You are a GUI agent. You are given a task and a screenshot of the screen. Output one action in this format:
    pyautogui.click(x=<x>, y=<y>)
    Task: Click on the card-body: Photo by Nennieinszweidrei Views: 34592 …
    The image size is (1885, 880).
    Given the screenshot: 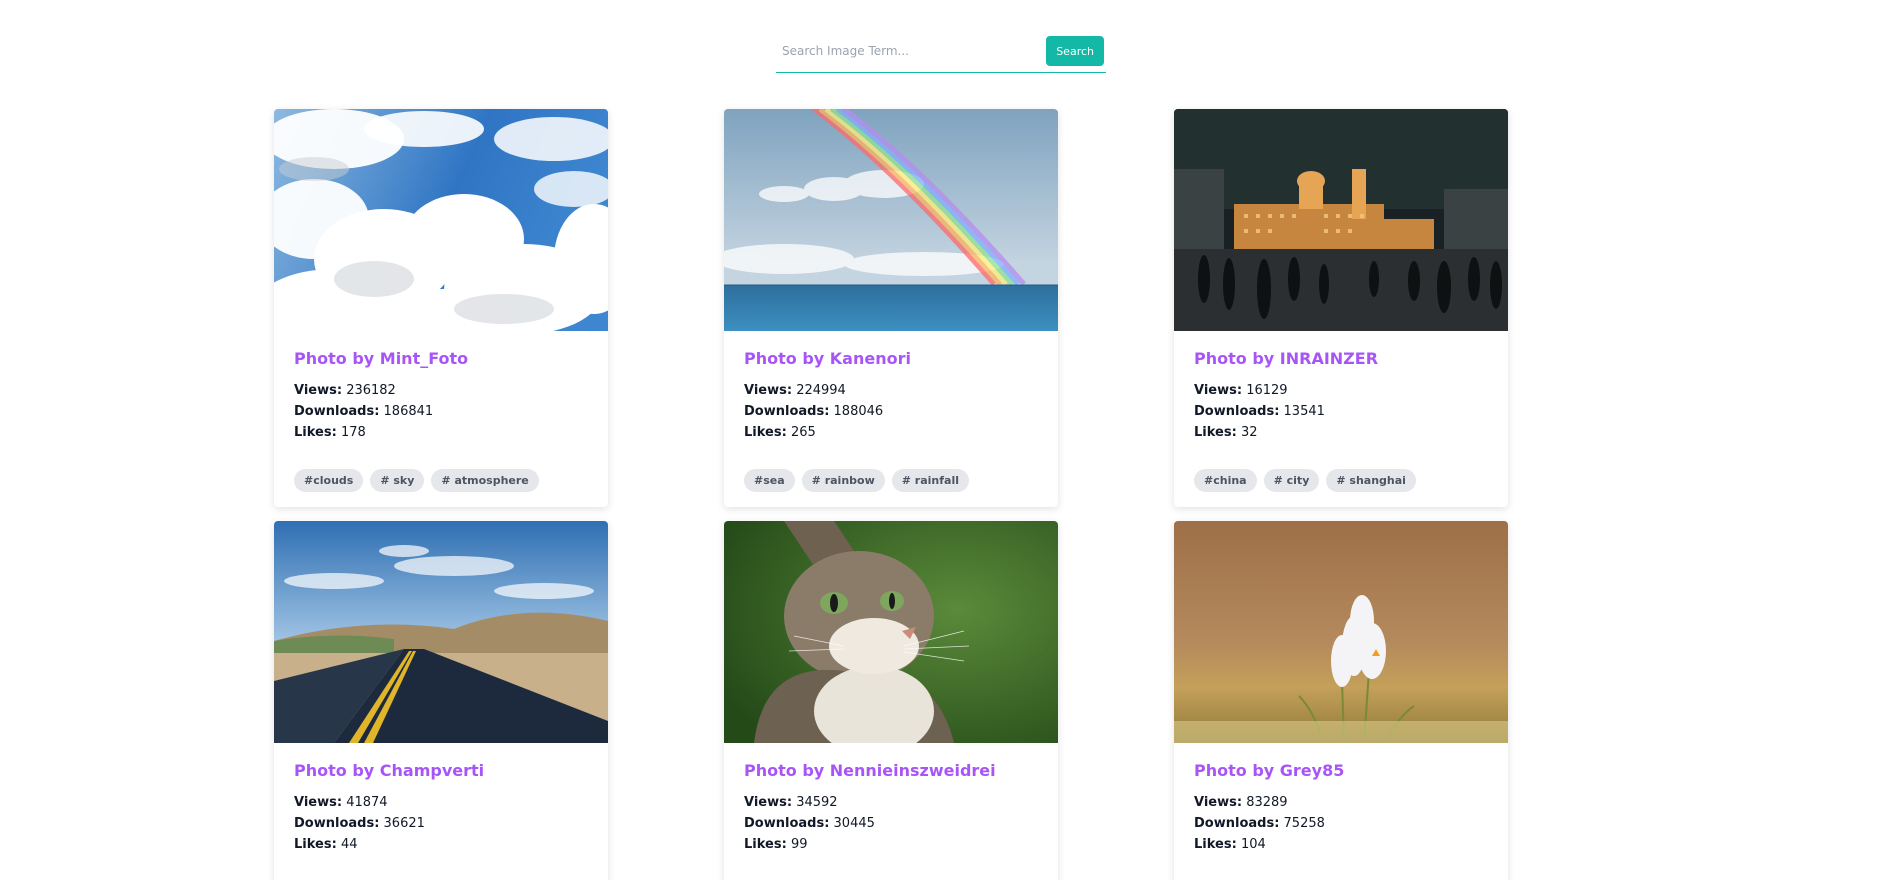 What is the action you would take?
    pyautogui.click(x=891, y=799)
    